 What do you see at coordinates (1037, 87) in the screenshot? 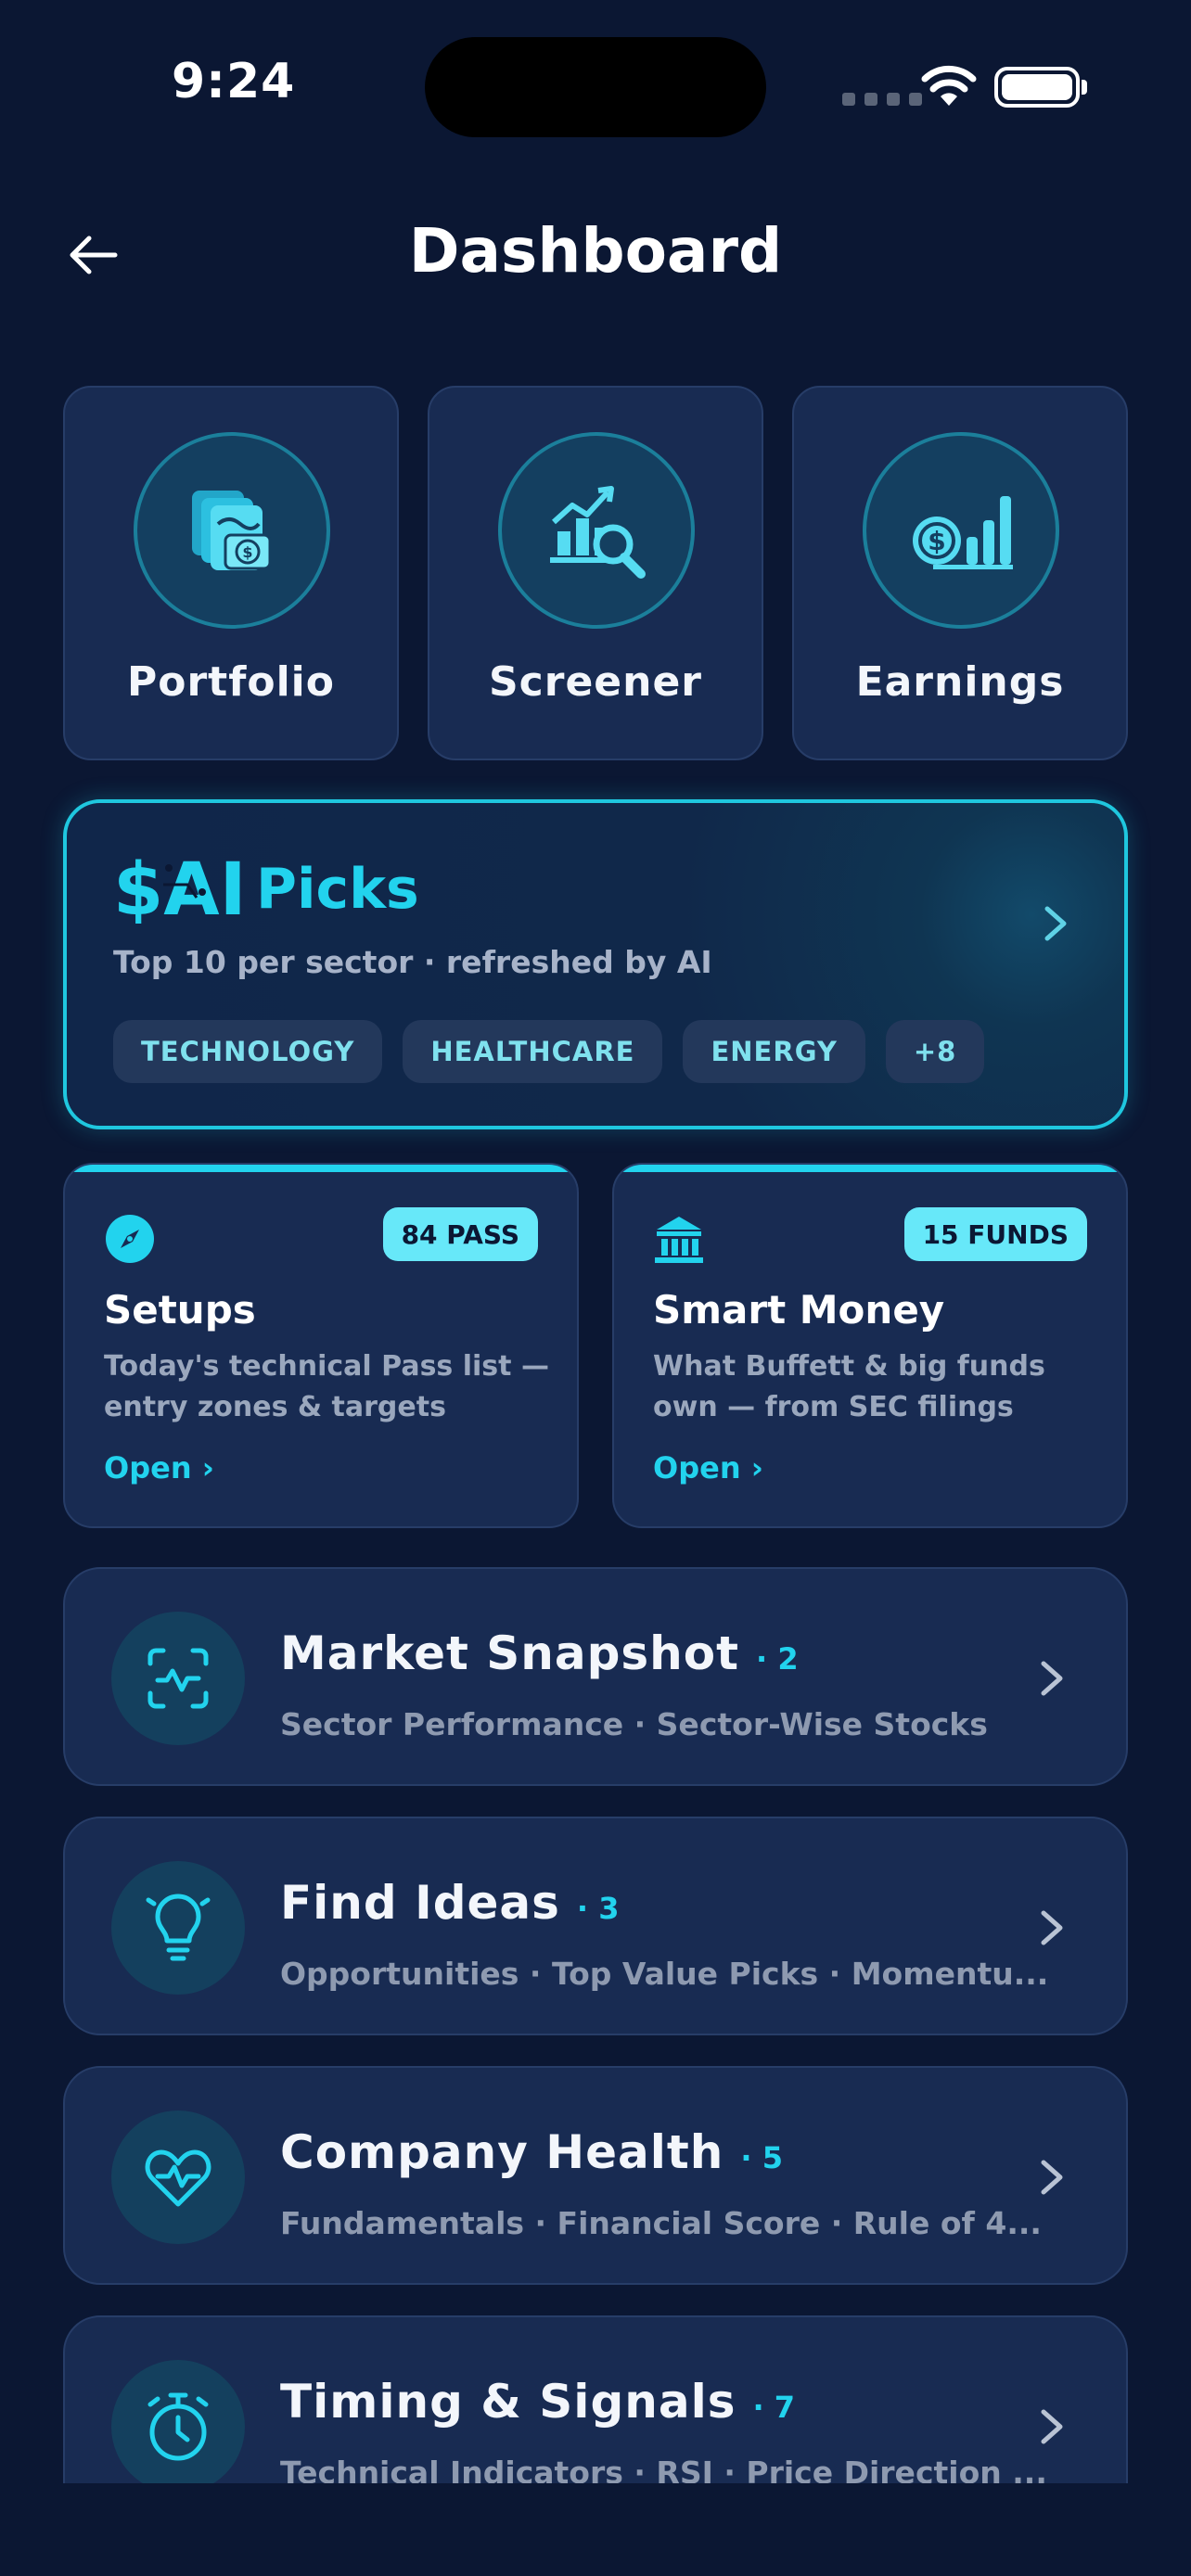
I see `battery-icon` at bounding box center [1037, 87].